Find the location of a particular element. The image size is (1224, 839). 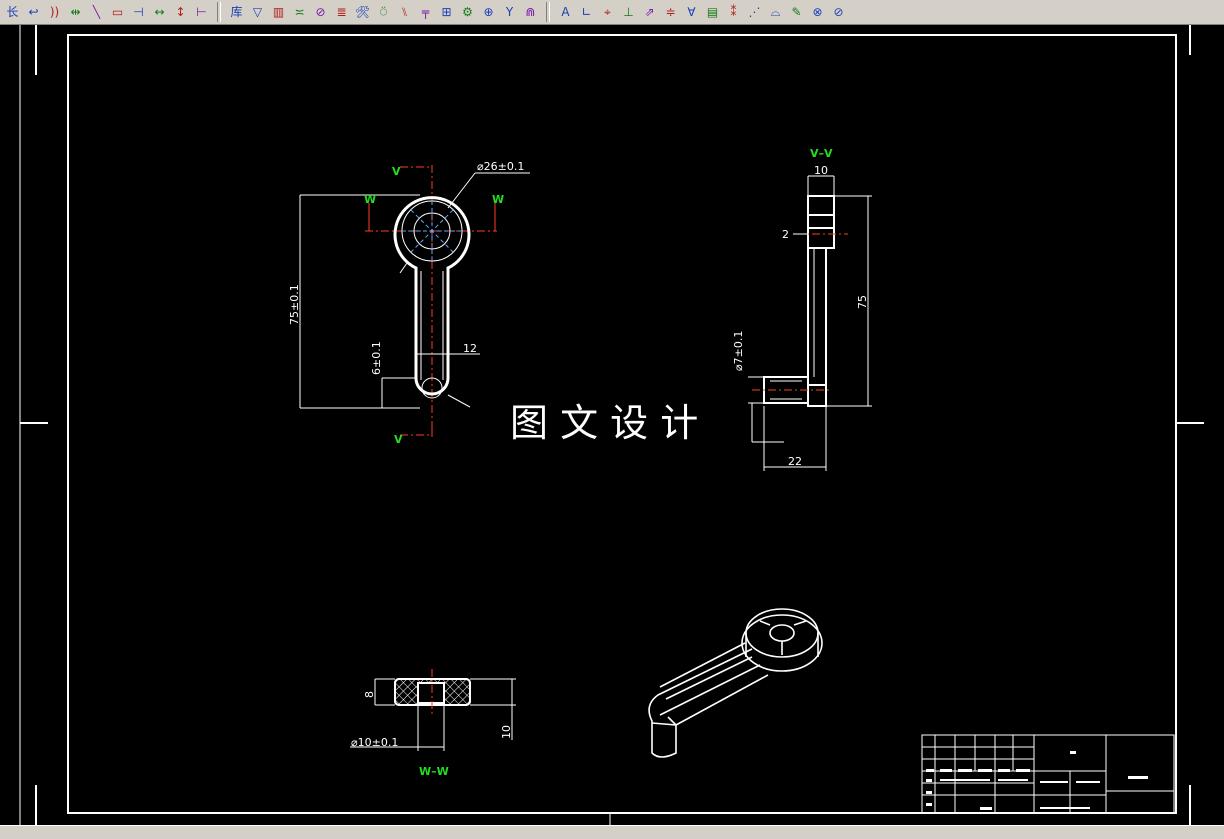

toolbar-group2-button-15: ⋒ is located at coordinates (530, 12).